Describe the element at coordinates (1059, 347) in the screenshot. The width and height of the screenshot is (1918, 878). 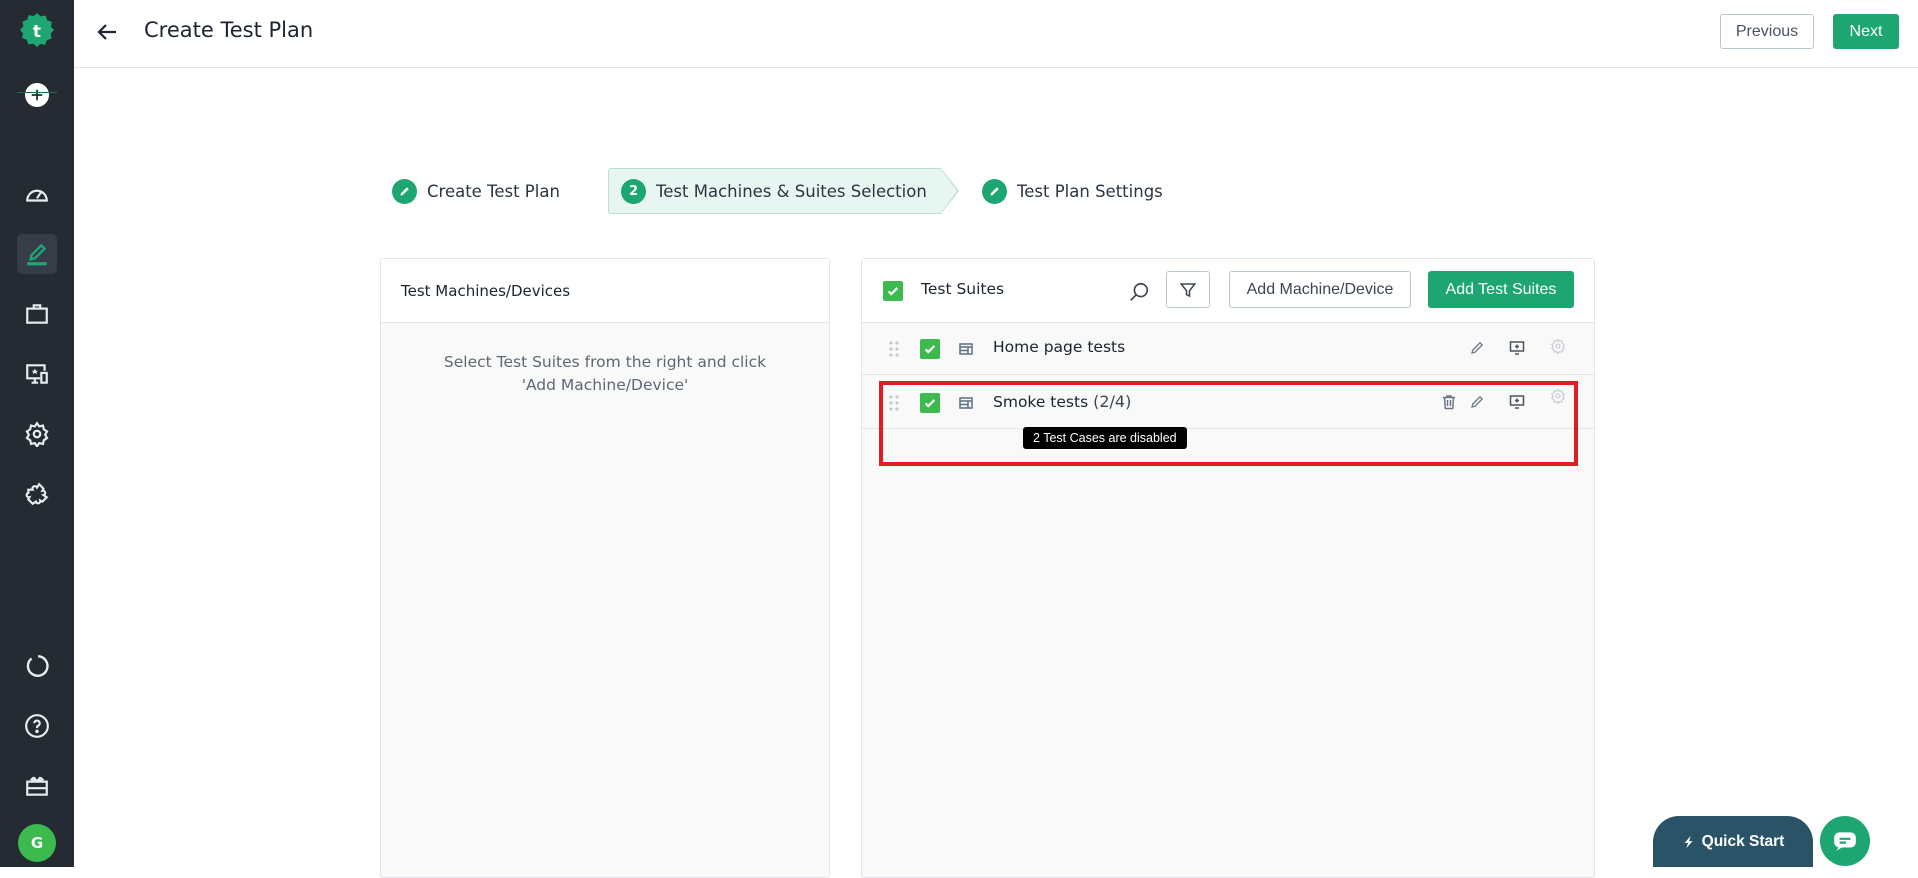
I see `suite-name: Home page tests` at that location.